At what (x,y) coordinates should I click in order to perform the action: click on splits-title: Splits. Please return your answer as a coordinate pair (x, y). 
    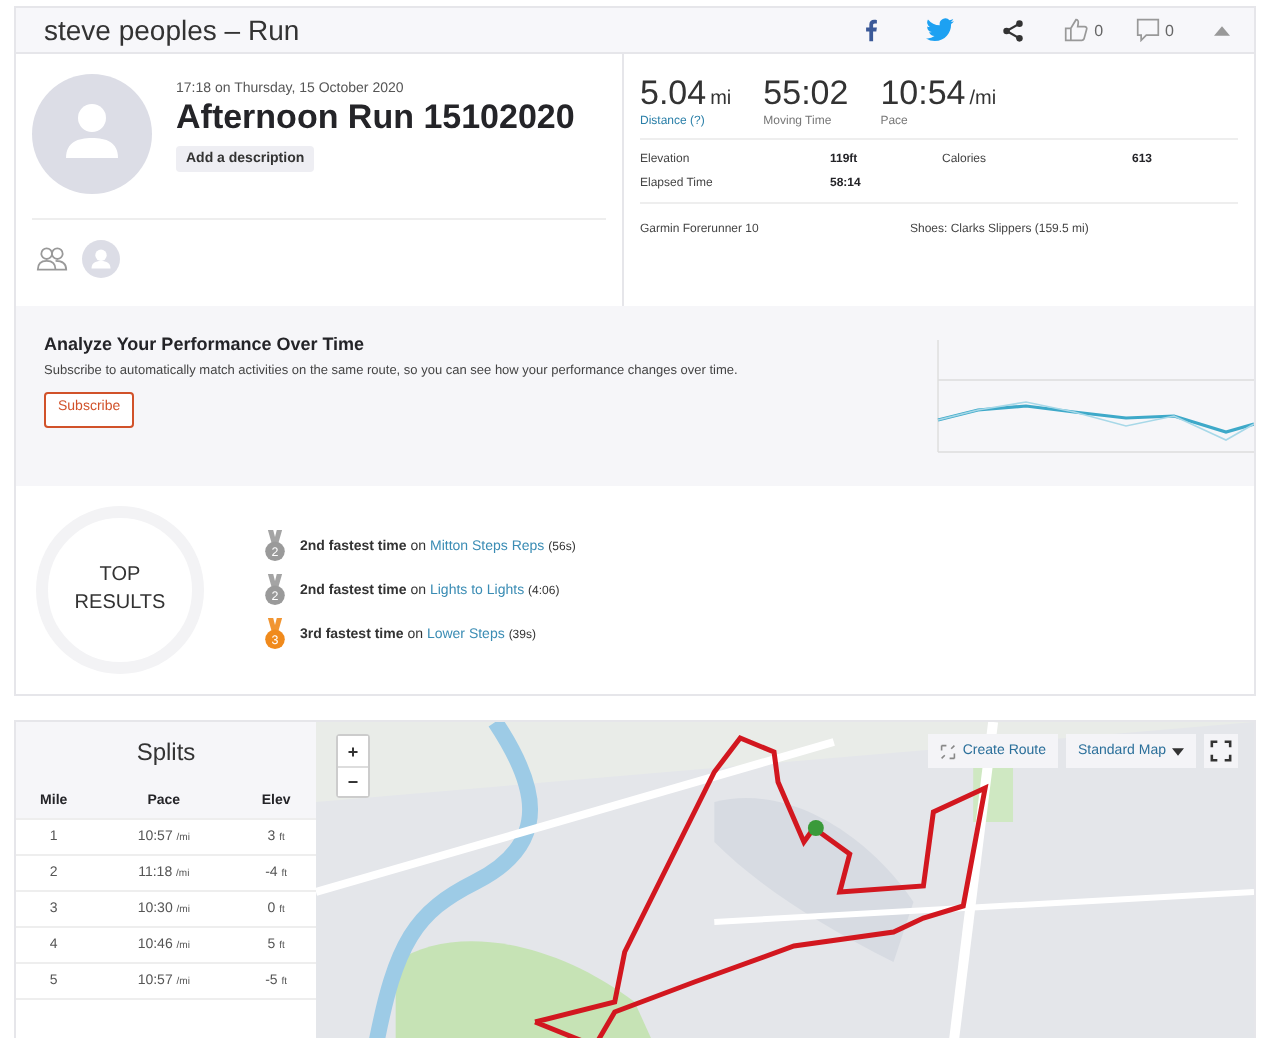
    Looking at the image, I should click on (166, 754).